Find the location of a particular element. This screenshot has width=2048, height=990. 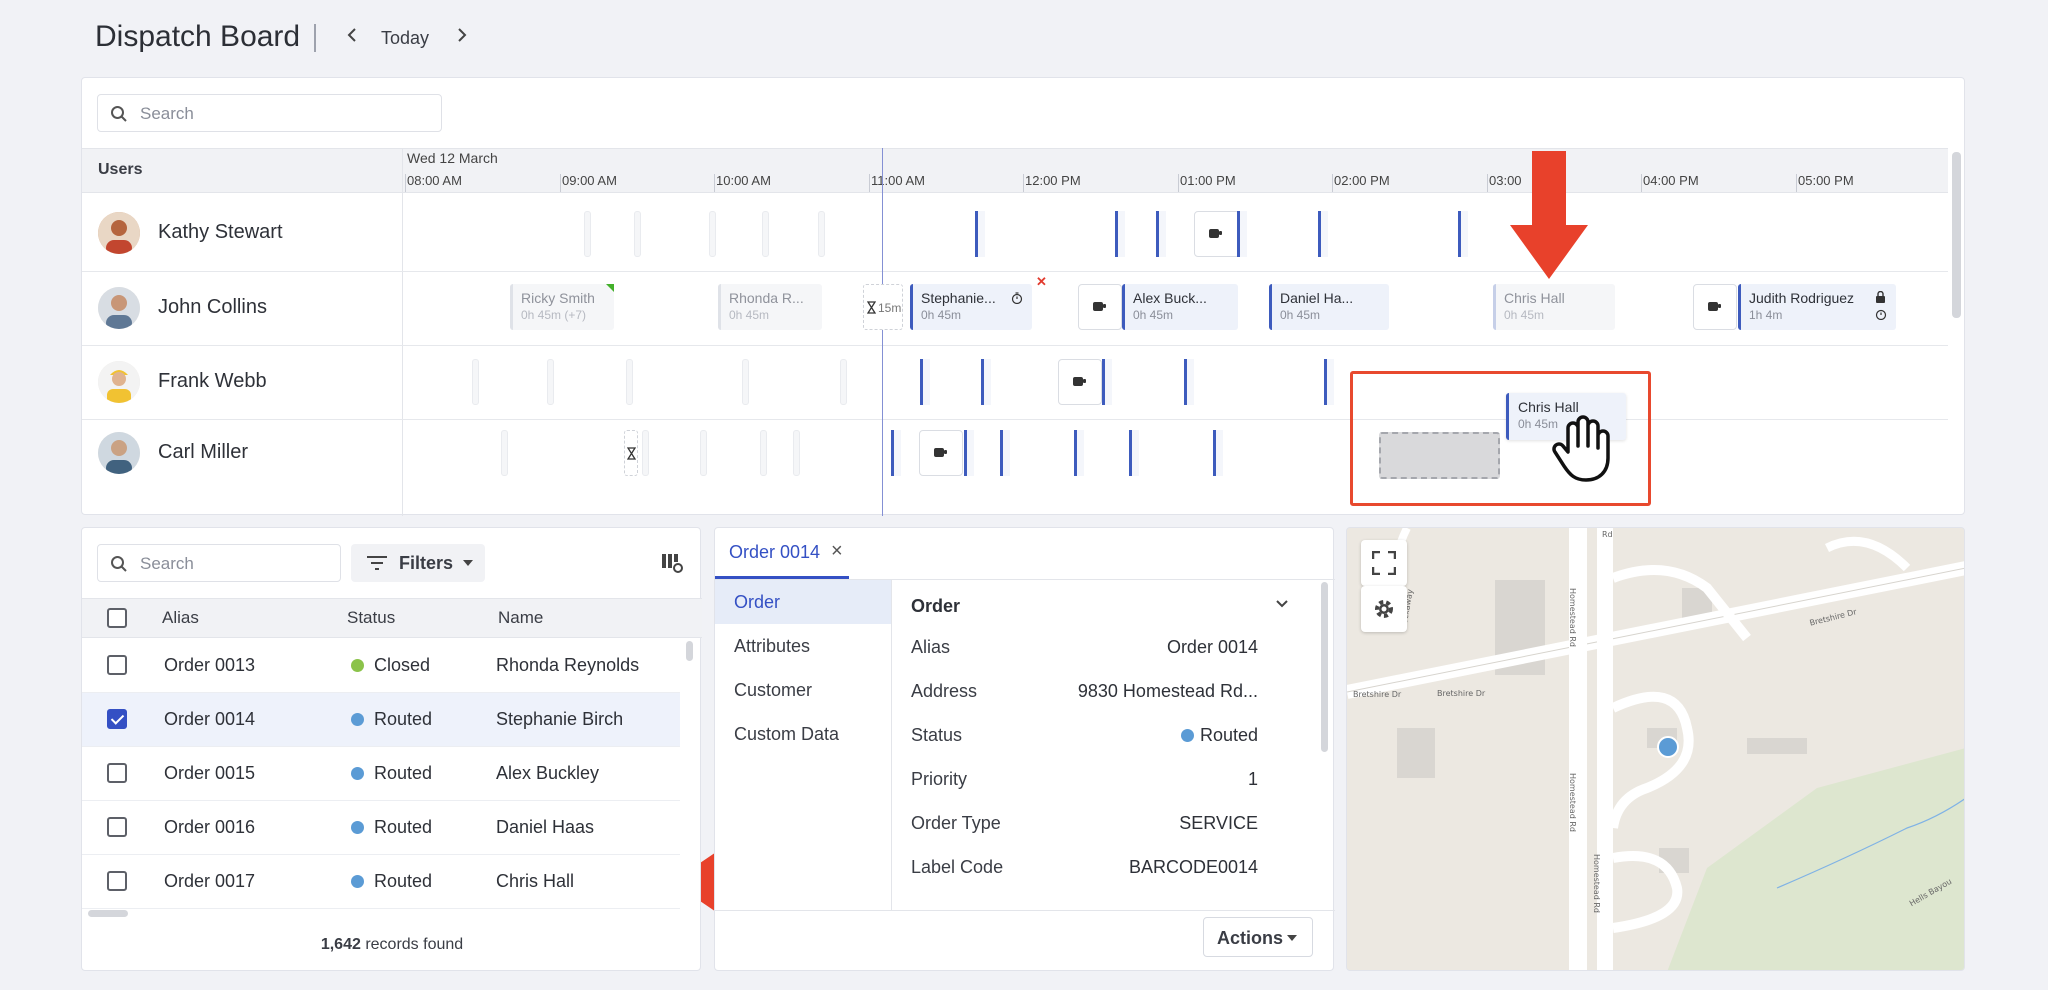

fullscreen-button is located at coordinates (1384, 563).